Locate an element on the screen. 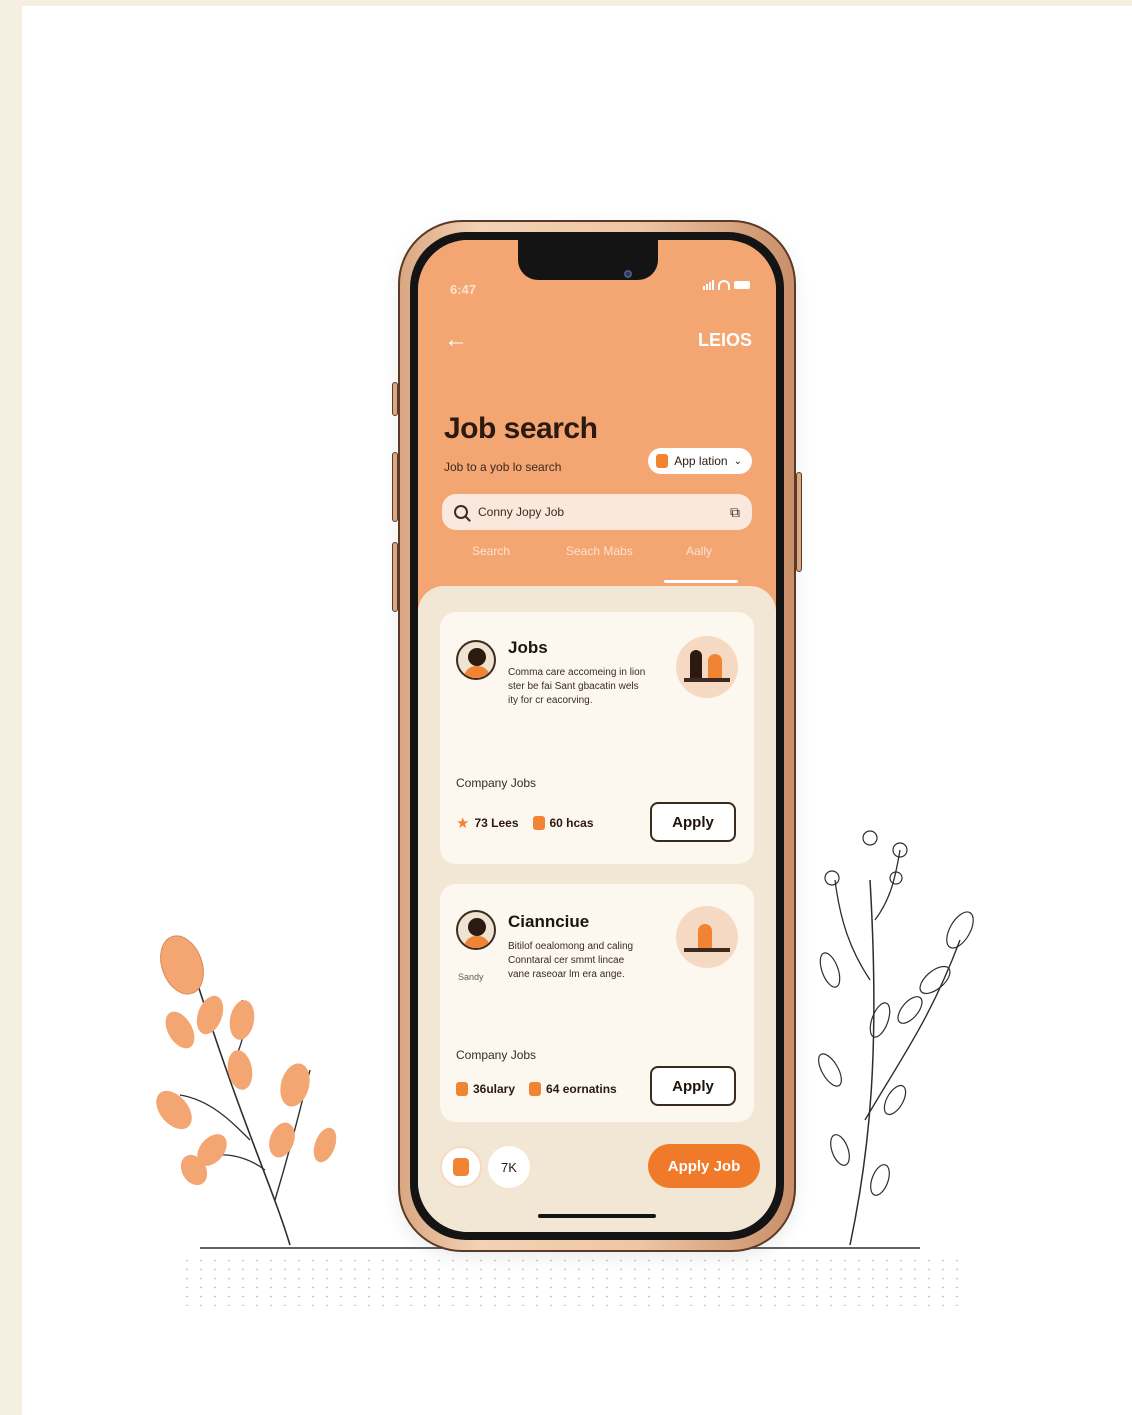 The height and width of the screenshot is (1415, 1132). job-card-title: Ciannciue is located at coordinates (549, 921).